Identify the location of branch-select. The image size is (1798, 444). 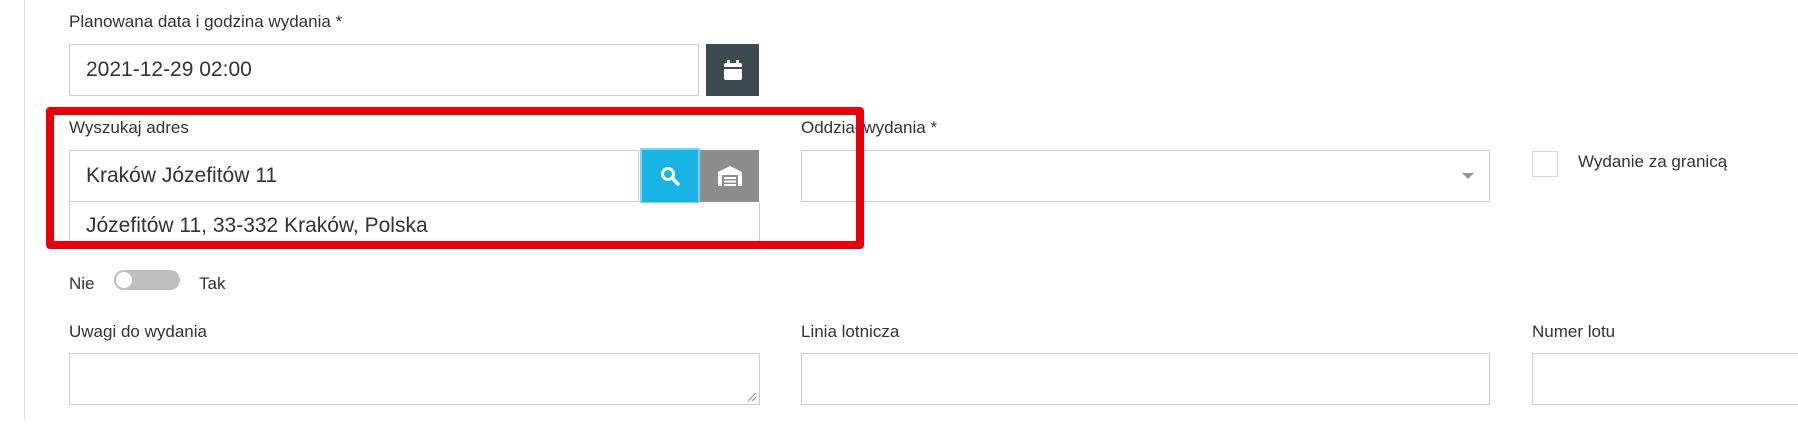
(1145, 176).